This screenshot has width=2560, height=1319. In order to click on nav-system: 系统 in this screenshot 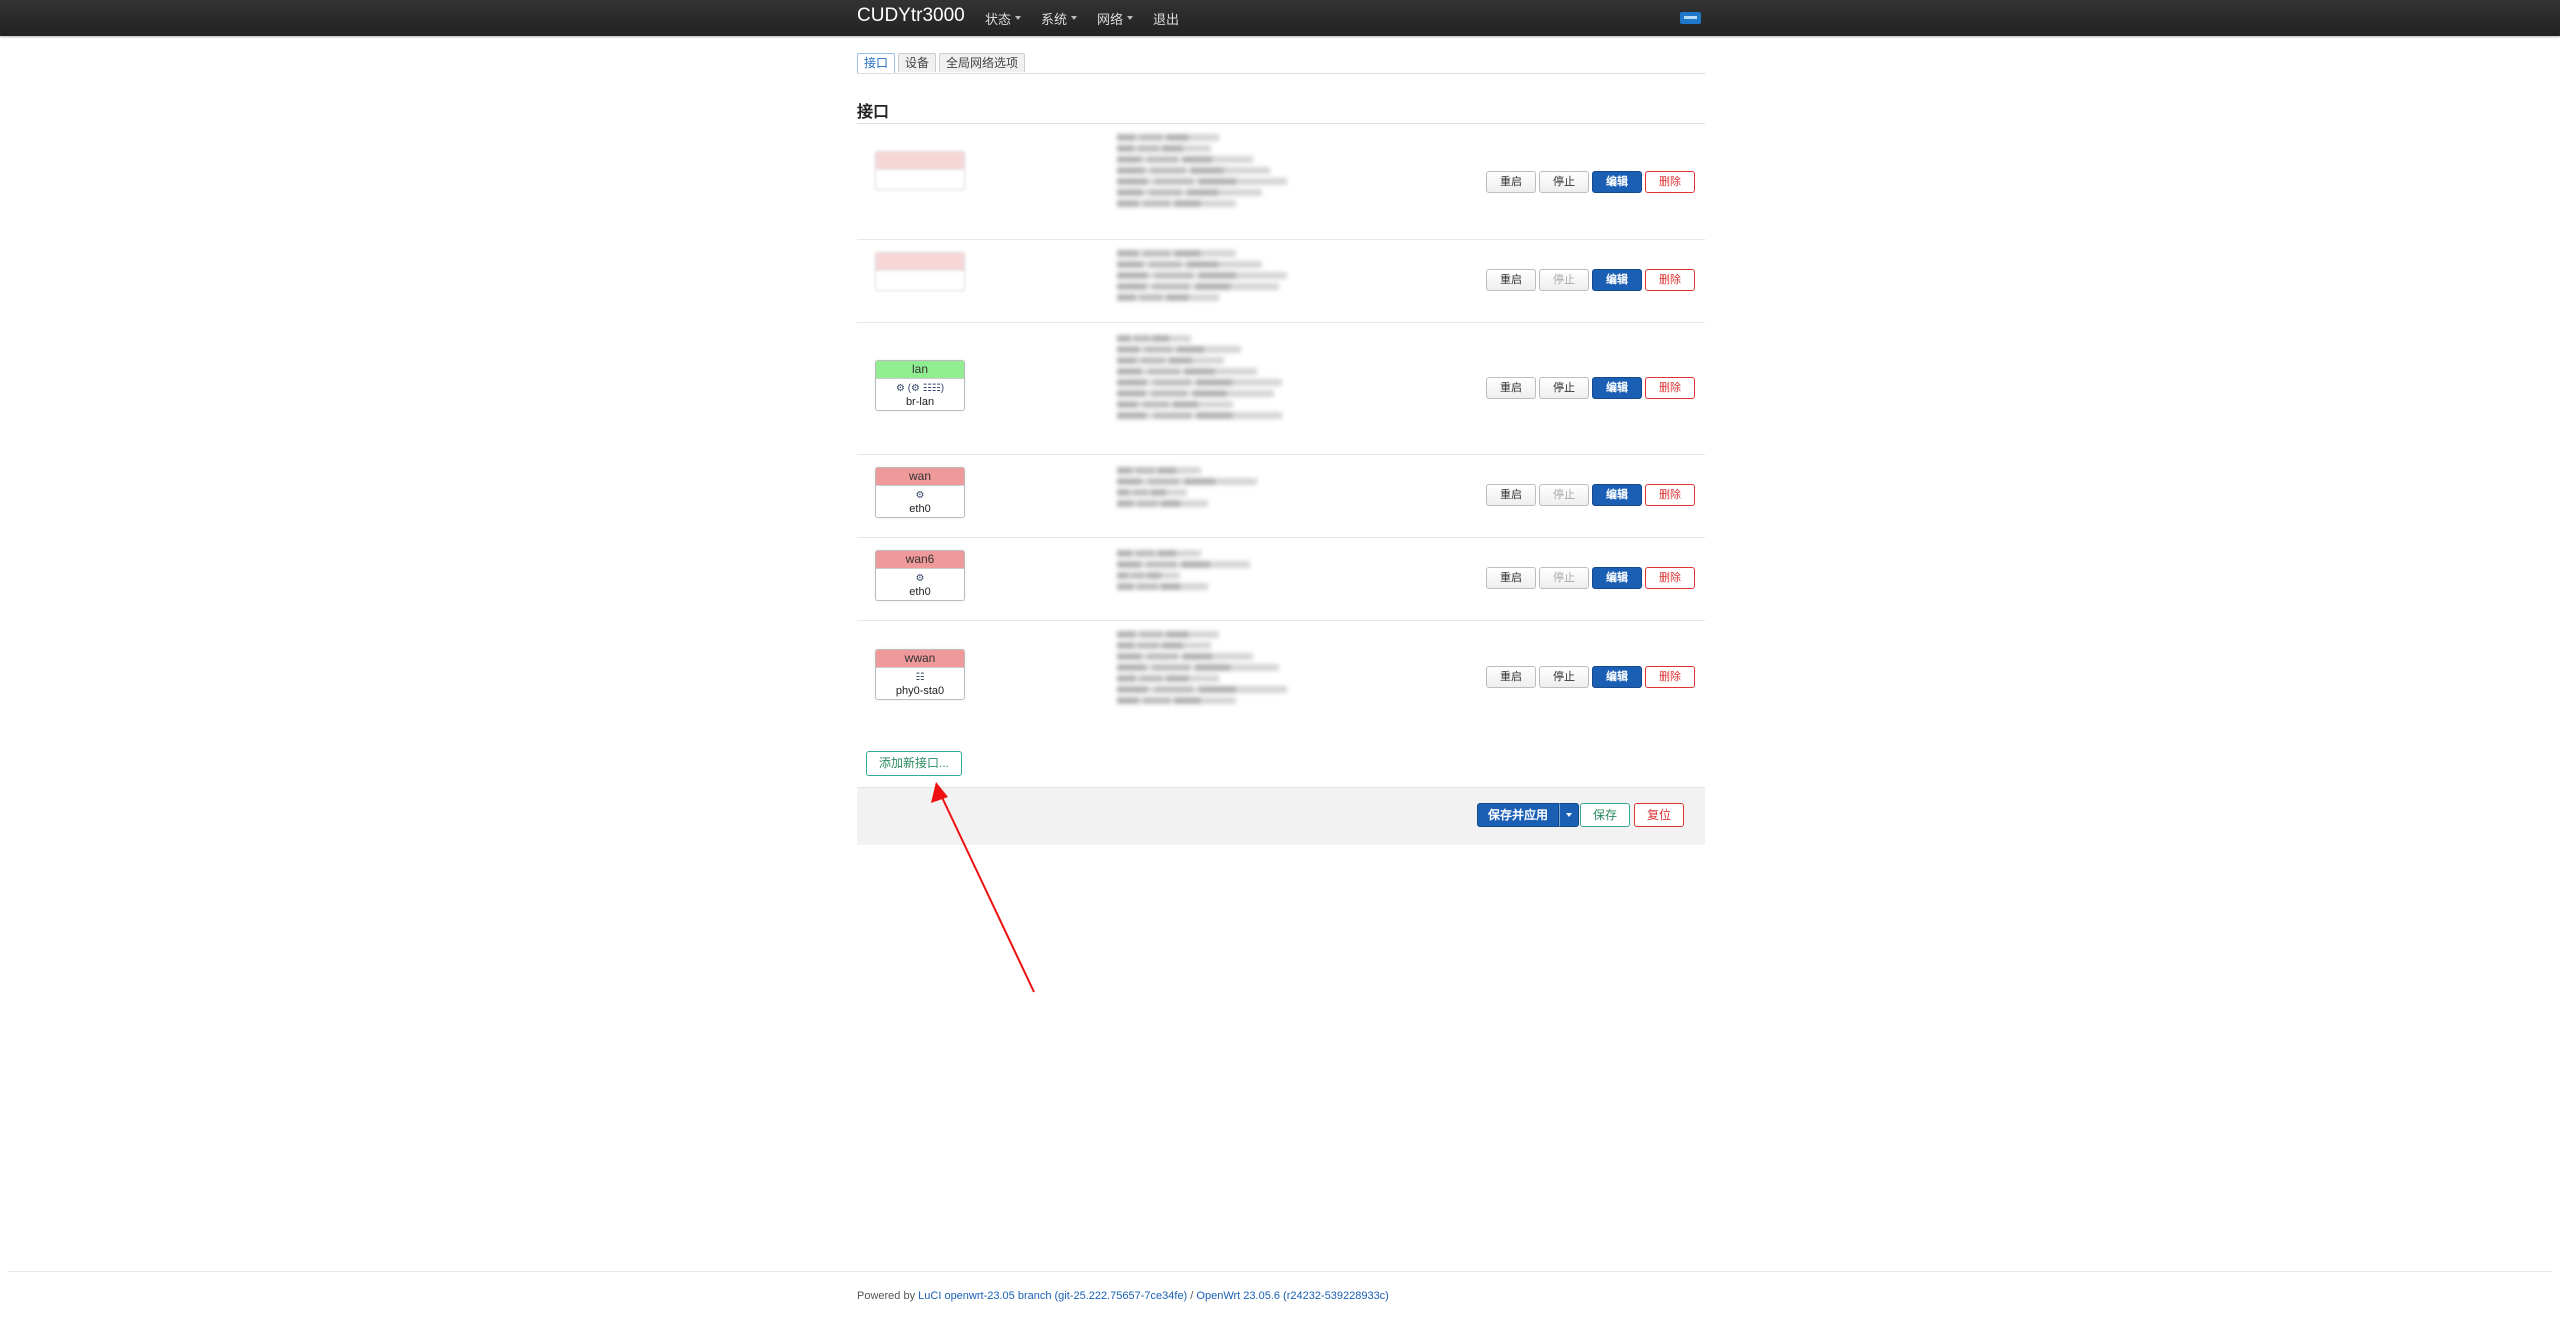, I will do `click(1059, 18)`.